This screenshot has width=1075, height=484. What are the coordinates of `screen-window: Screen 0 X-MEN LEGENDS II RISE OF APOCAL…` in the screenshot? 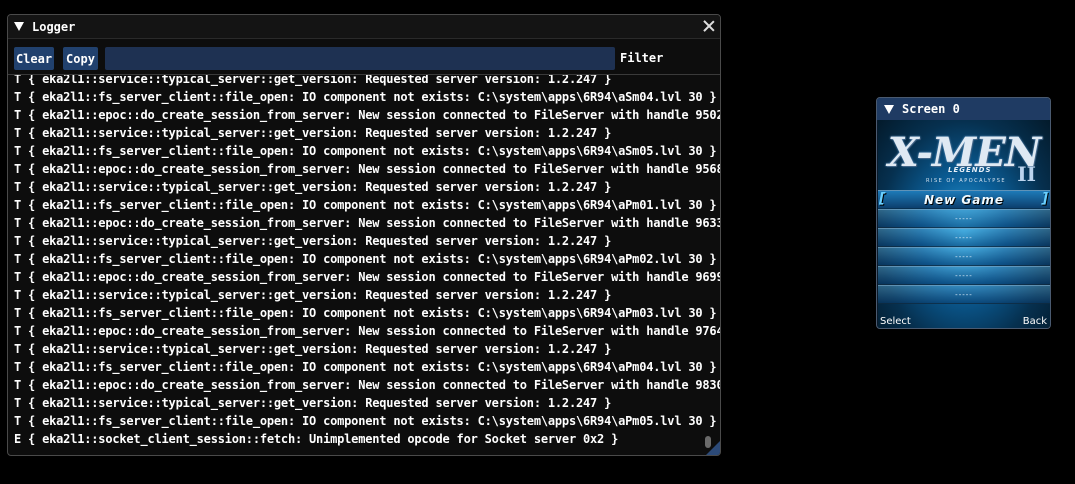 It's located at (963, 213).